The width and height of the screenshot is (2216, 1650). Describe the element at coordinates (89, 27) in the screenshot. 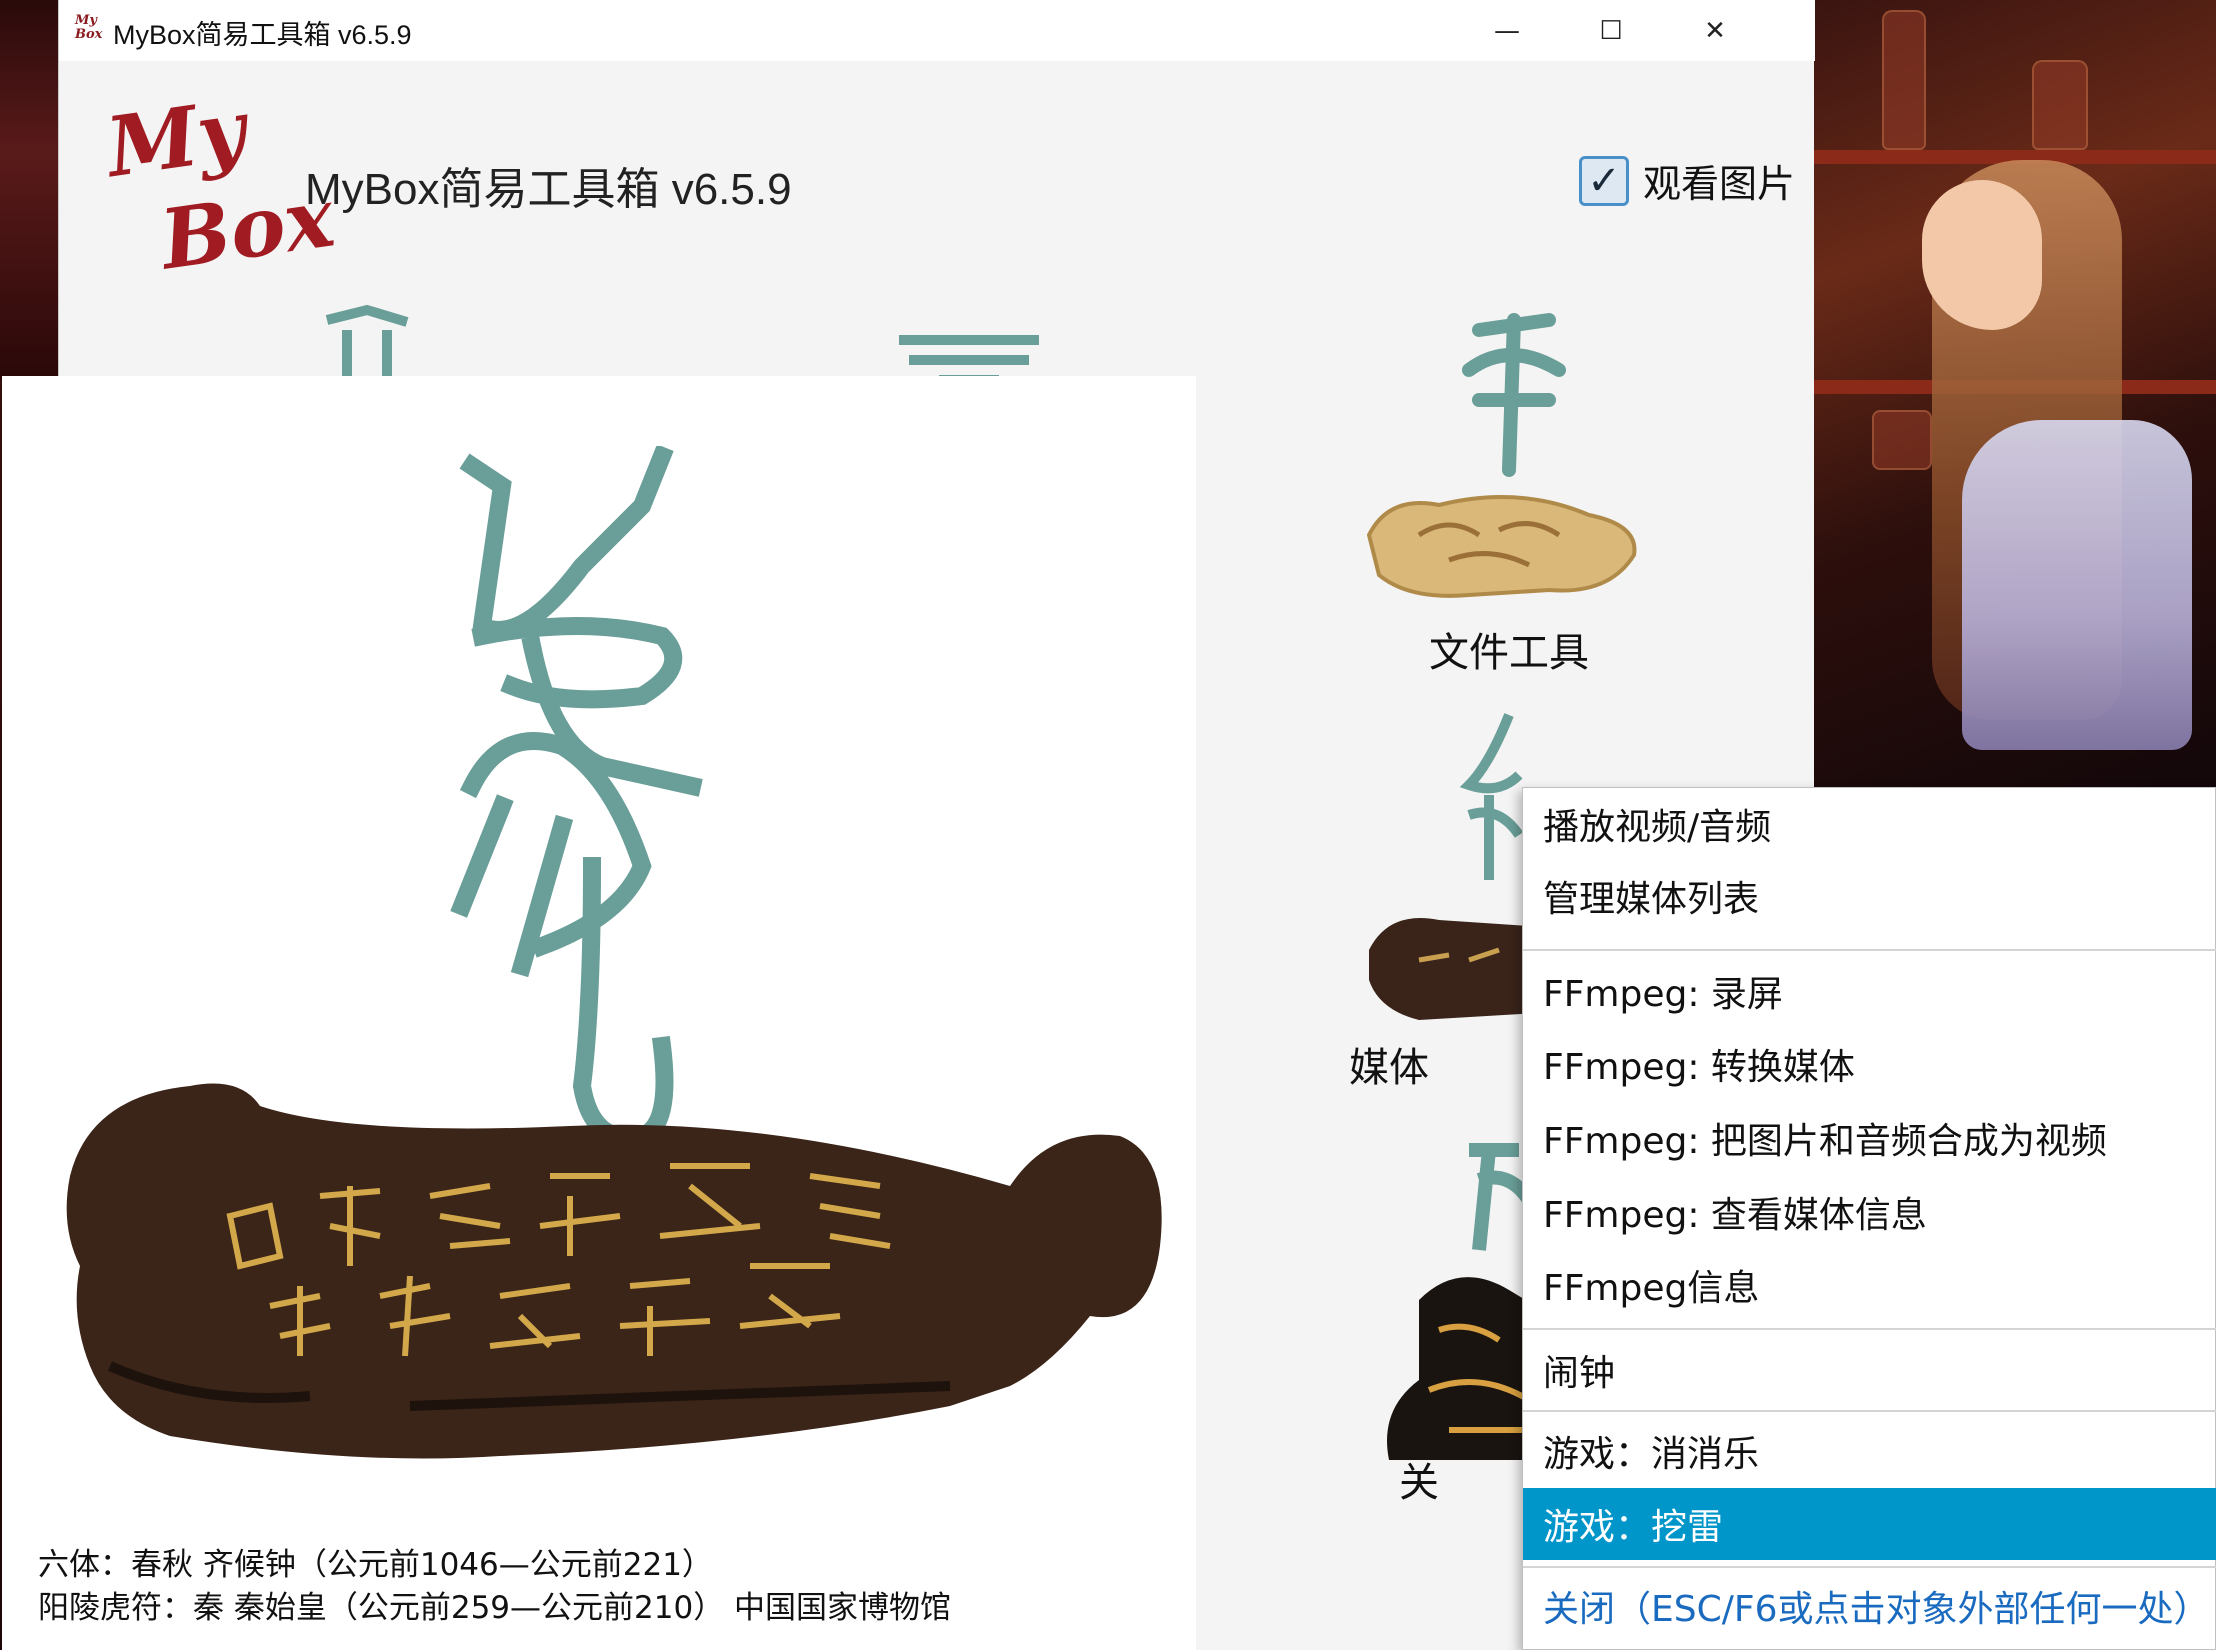

I see `app-icon: My Box` at that location.